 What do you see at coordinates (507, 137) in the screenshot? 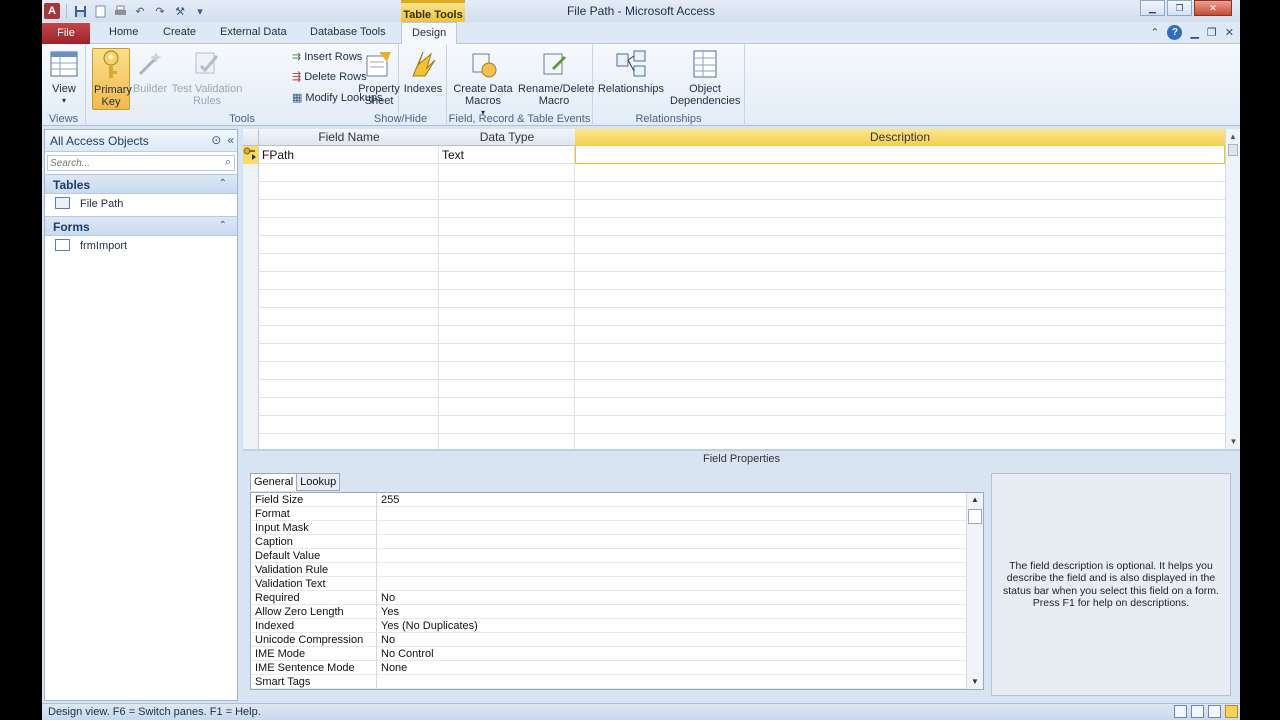
I see `header-data-type: Data Type` at bounding box center [507, 137].